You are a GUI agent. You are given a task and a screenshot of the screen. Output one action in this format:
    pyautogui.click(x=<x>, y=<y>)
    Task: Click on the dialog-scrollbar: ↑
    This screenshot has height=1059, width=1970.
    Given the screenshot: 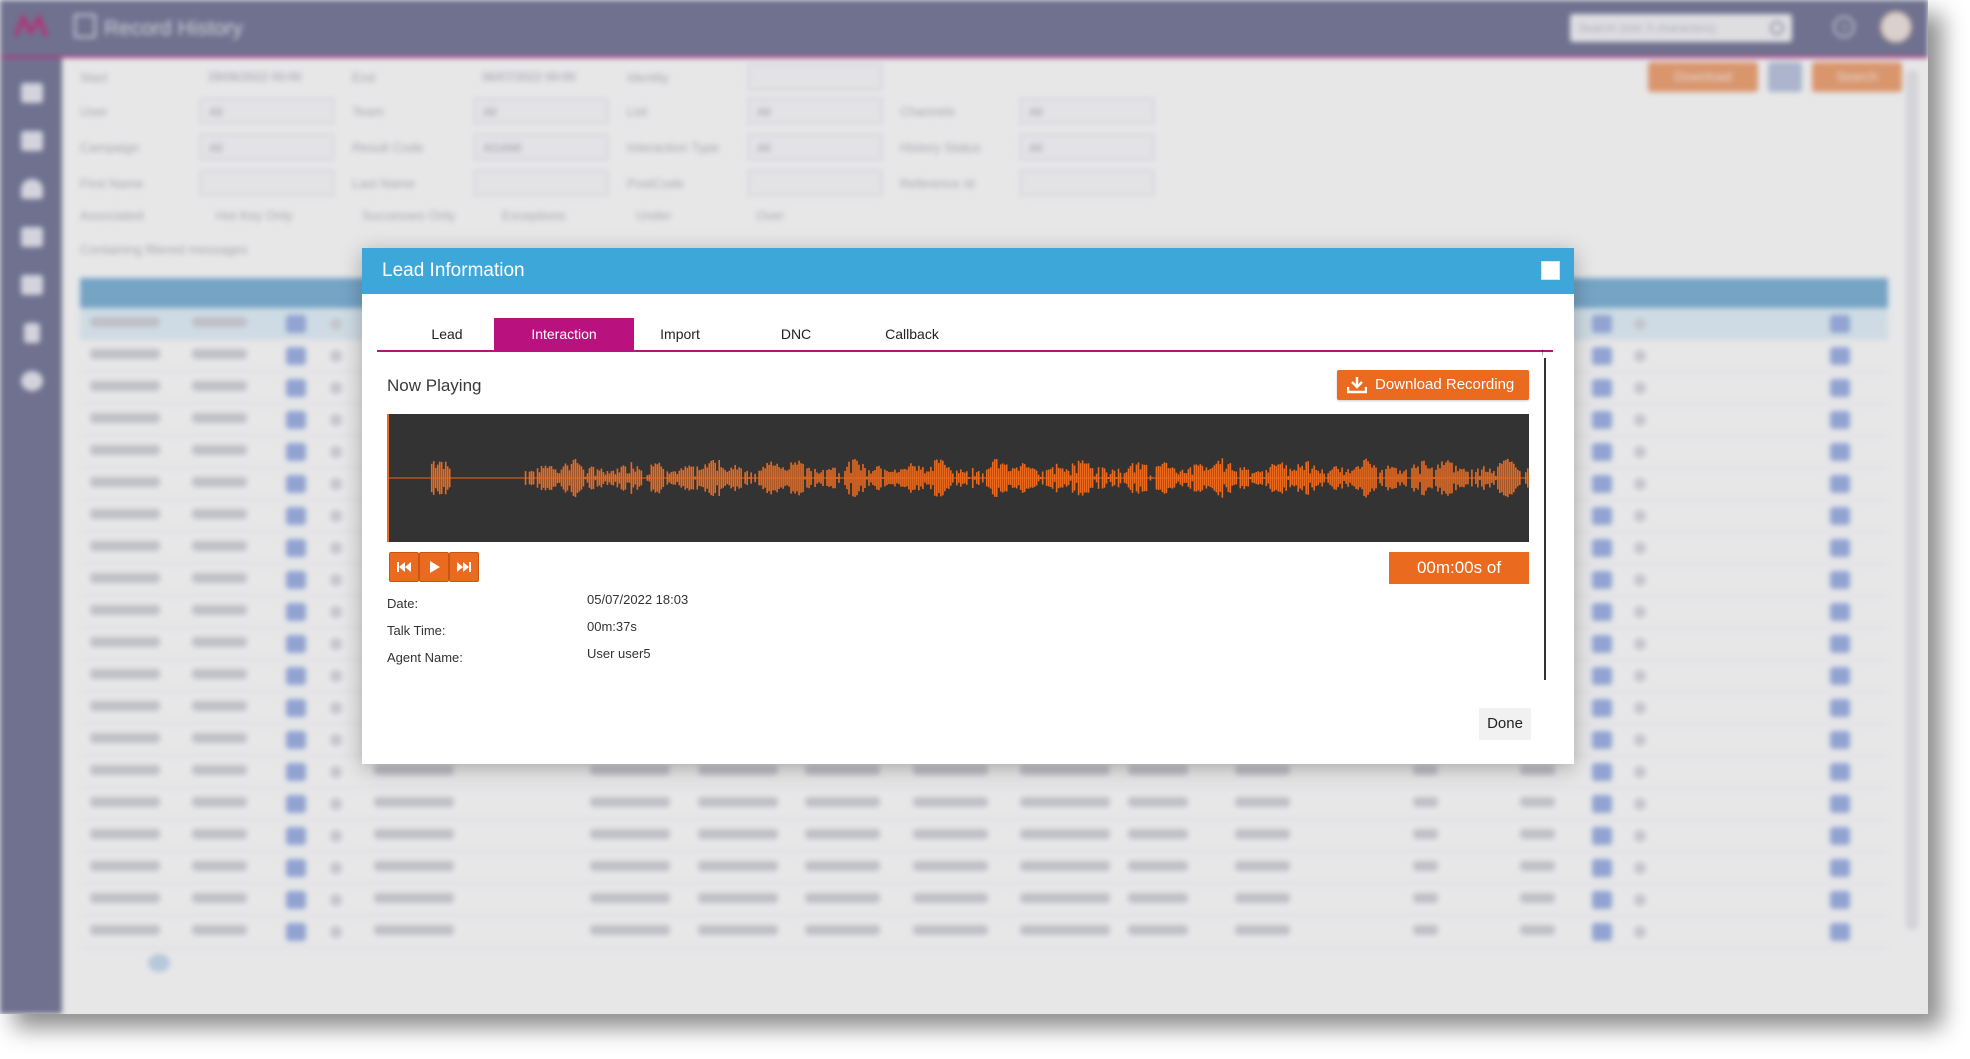 What is the action you would take?
    pyautogui.click(x=1545, y=520)
    